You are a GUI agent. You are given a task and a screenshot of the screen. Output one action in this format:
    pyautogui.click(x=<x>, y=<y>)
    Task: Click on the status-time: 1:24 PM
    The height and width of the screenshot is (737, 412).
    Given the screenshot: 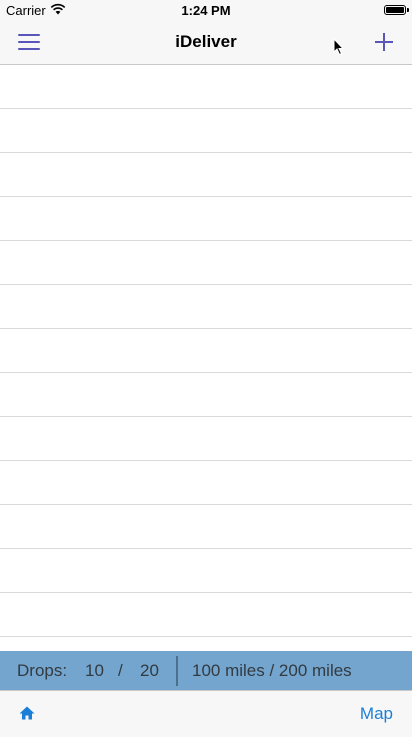 What is the action you would take?
    pyautogui.click(x=206, y=10)
    